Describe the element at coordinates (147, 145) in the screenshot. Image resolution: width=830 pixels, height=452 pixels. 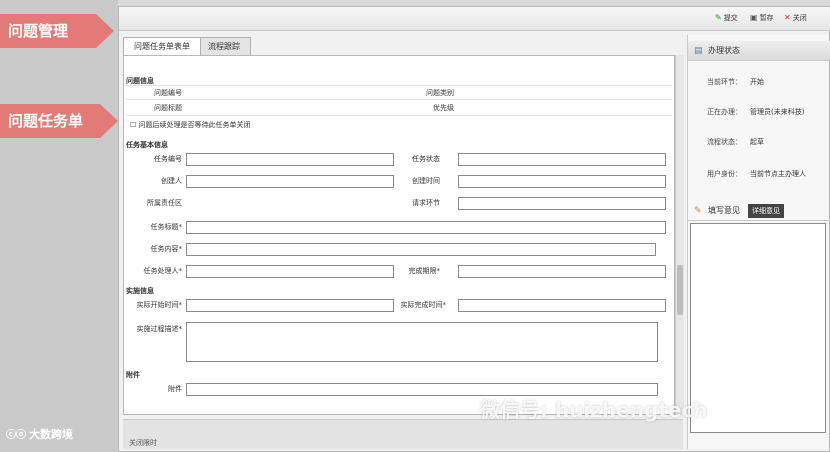
I see `section-task-basic-info: 任务基本信息` at that location.